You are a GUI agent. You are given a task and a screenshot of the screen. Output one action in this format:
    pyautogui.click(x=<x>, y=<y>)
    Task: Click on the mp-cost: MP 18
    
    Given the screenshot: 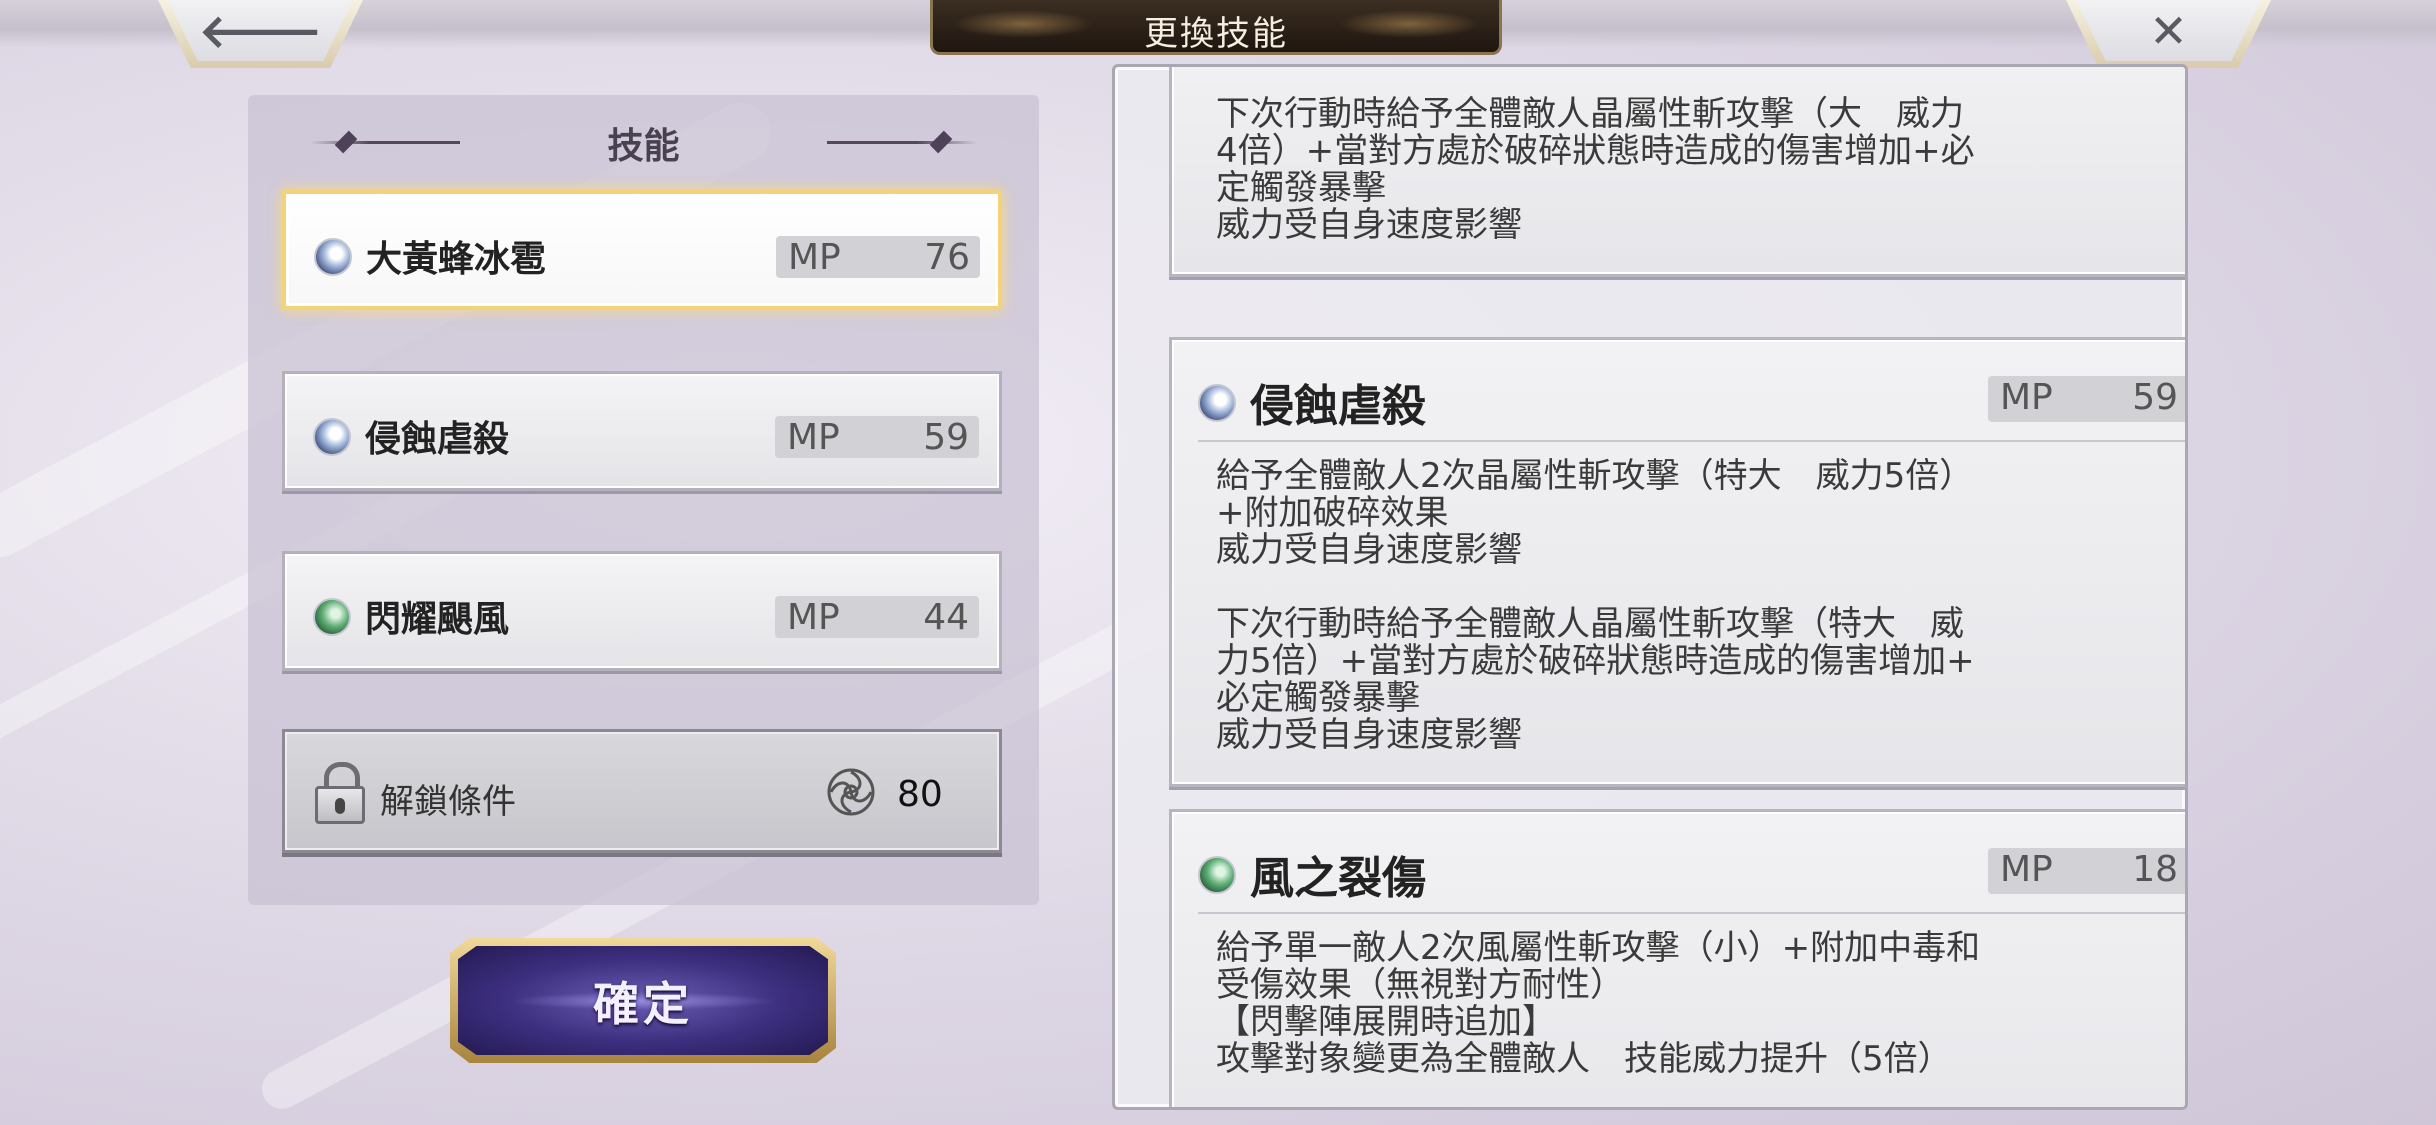 What is the action you would take?
    pyautogui.click(x=2086, y=871)
    